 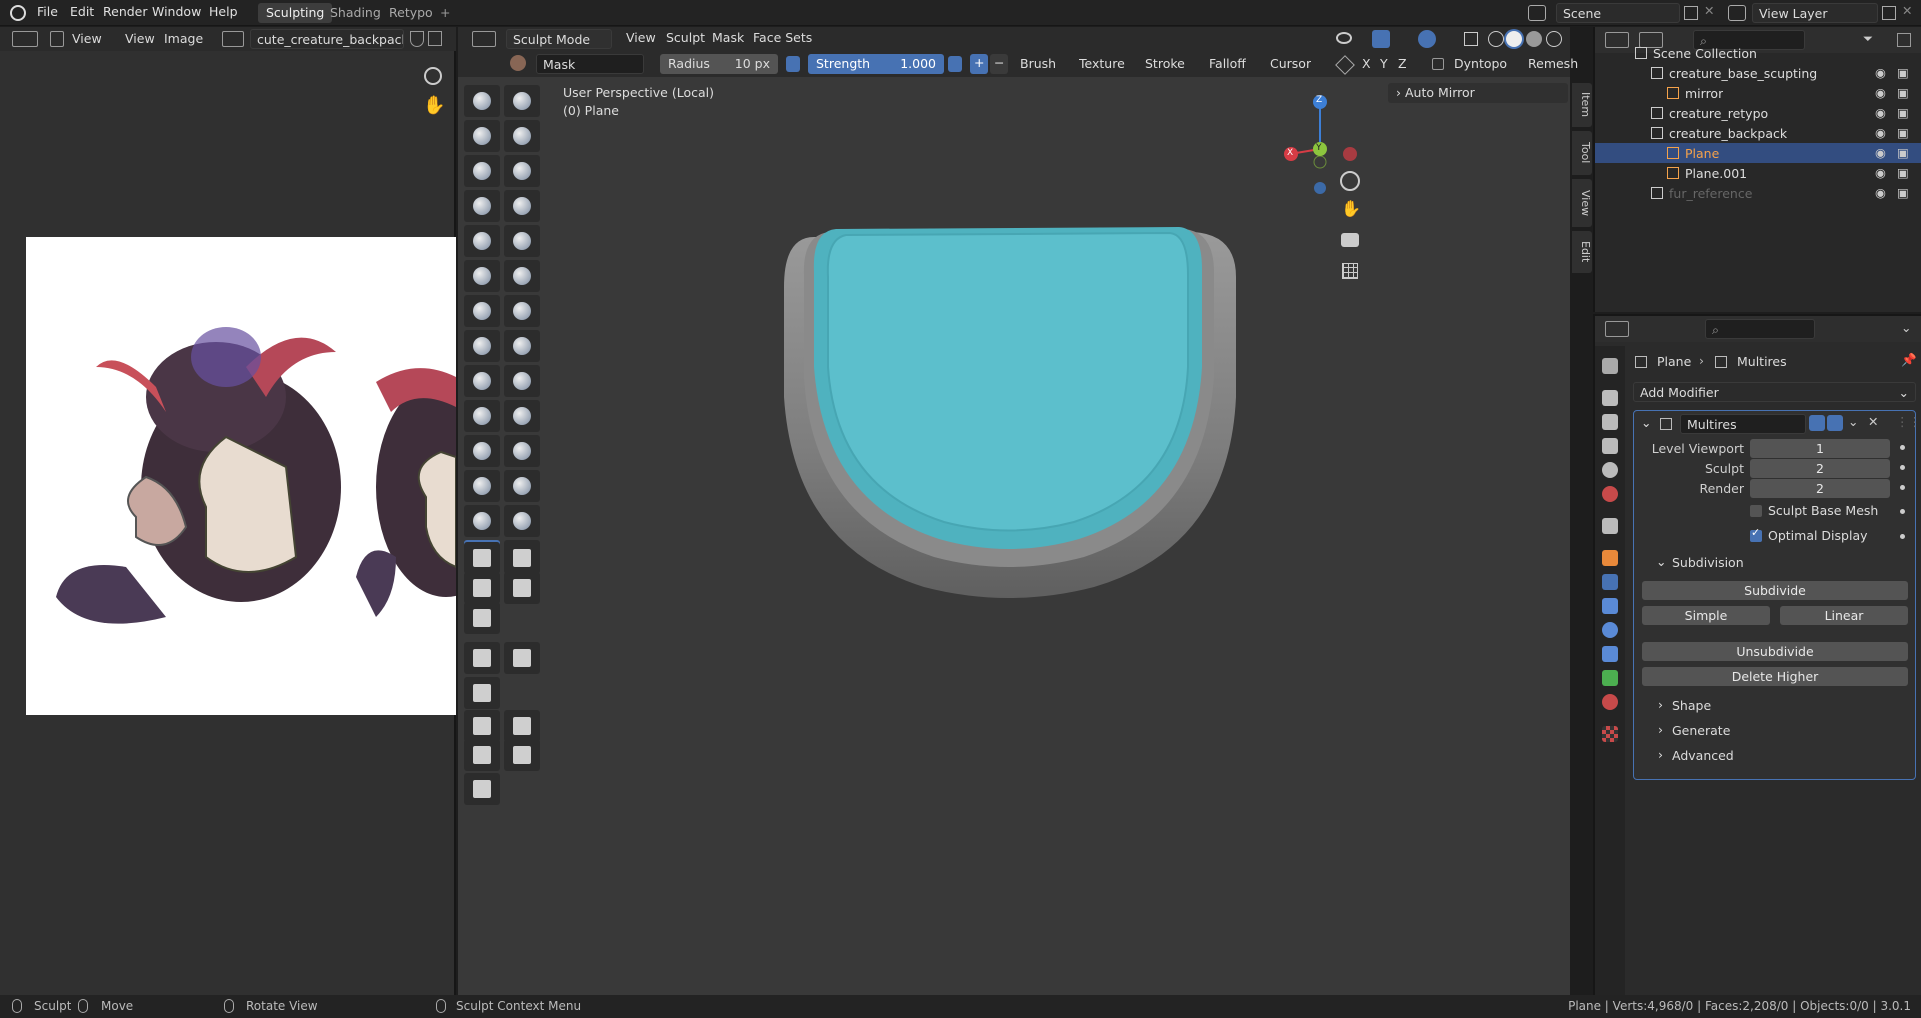 I want to click on pose-brush-icon, so click(x=522, y=416).